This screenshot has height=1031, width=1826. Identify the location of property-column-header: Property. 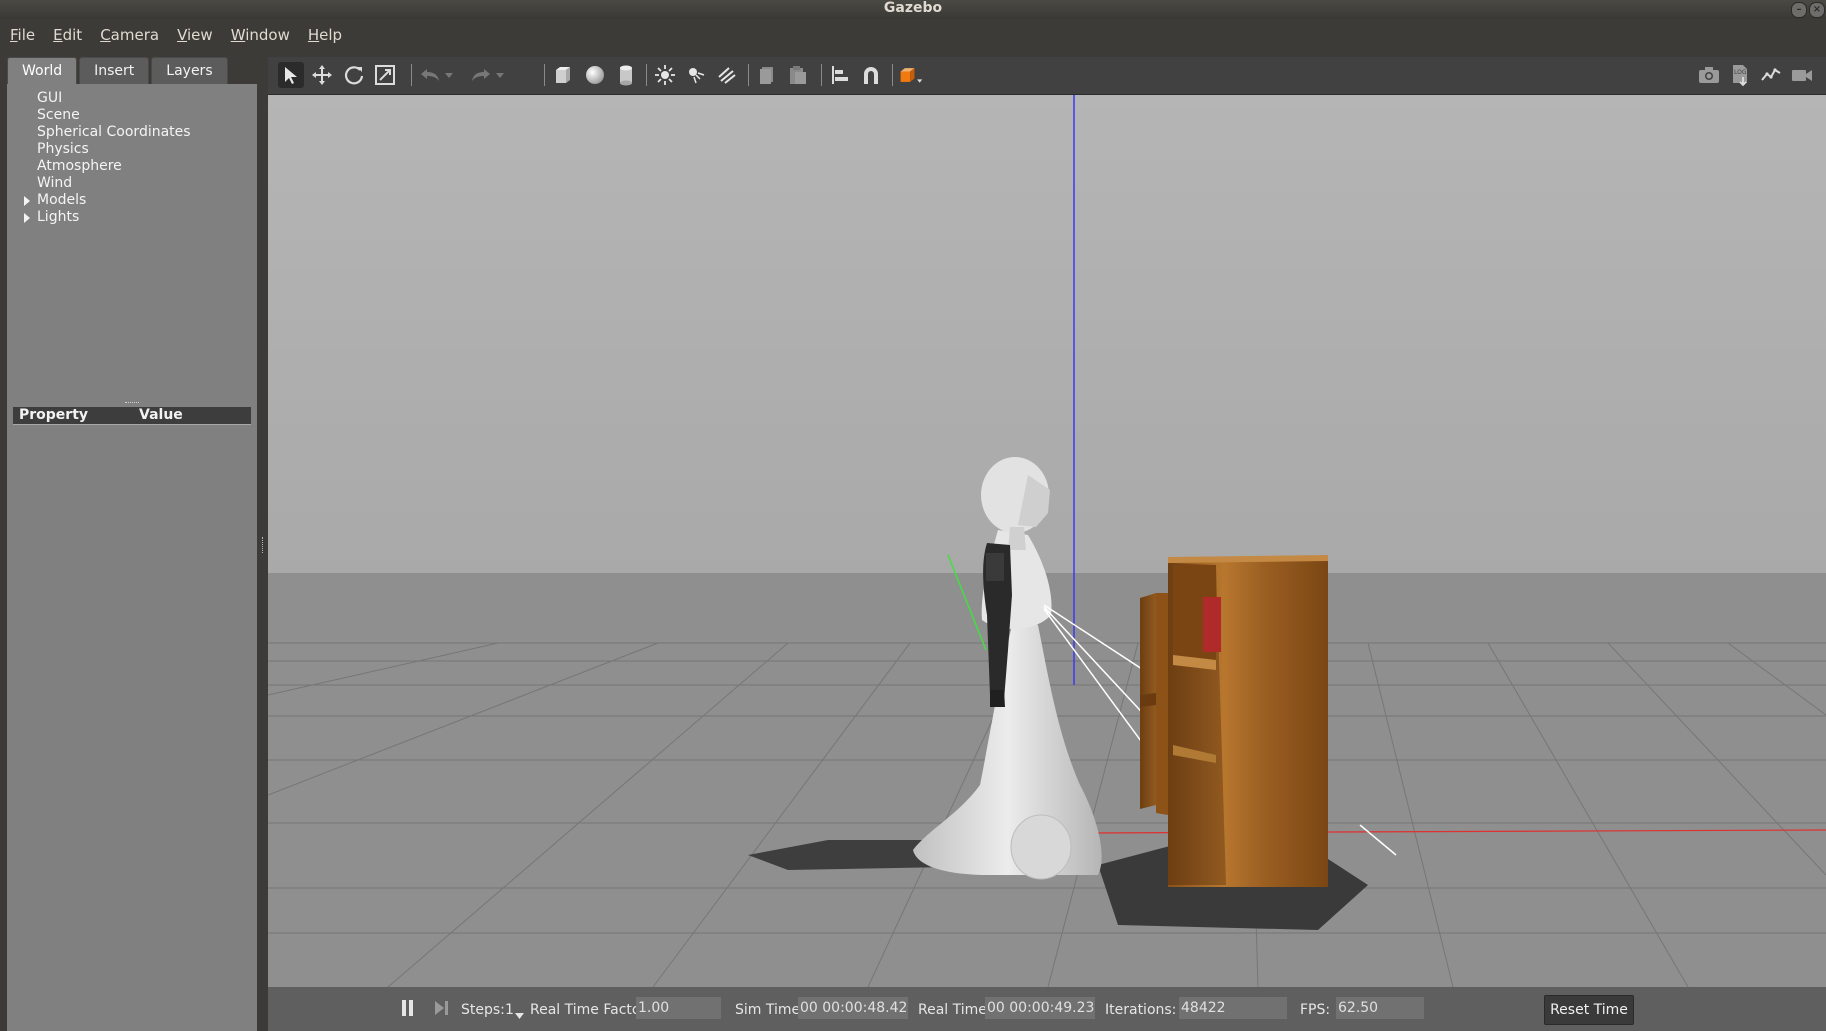
(53, 415).